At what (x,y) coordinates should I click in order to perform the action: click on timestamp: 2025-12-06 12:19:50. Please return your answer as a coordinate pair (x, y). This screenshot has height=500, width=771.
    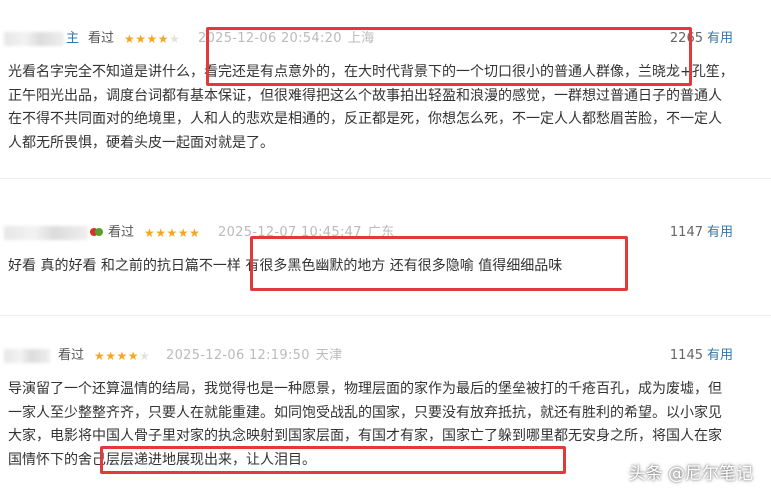
    Looking at the image, I should click on (238, 355).